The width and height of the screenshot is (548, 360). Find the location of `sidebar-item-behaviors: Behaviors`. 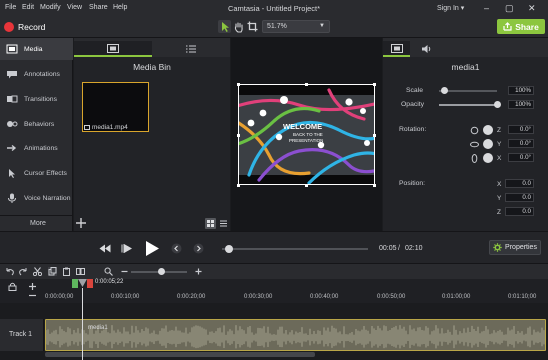

sidebar-item-behaviors: Behaviors is located at coordinates (36, 124).